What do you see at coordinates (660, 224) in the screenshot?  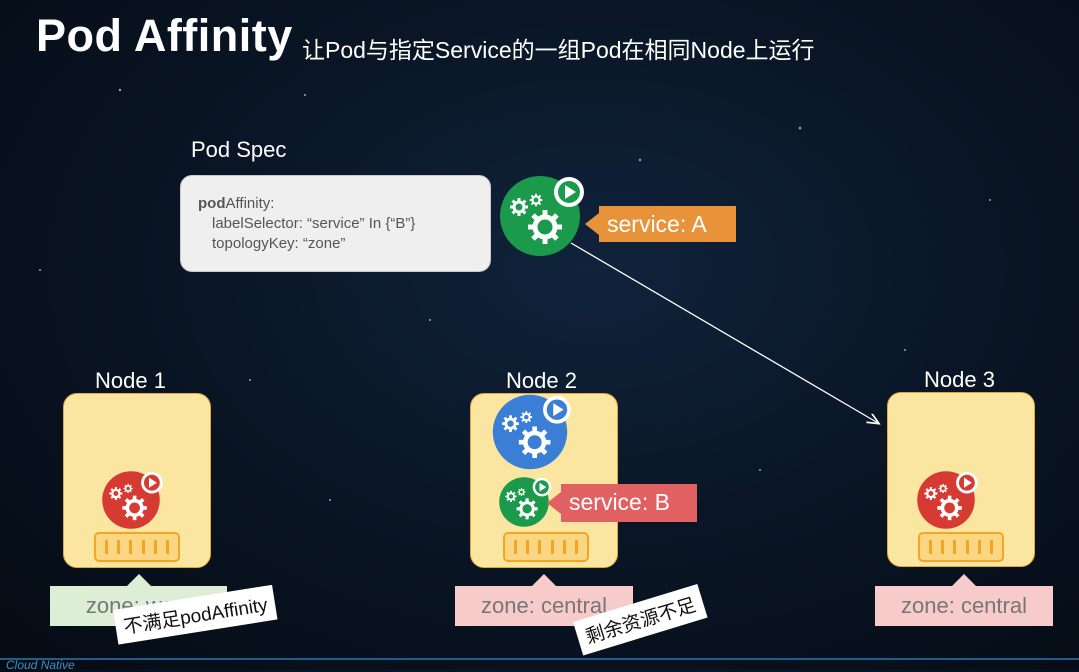 I see `service-a-tag: service: A` at bounding box center [660, 224].